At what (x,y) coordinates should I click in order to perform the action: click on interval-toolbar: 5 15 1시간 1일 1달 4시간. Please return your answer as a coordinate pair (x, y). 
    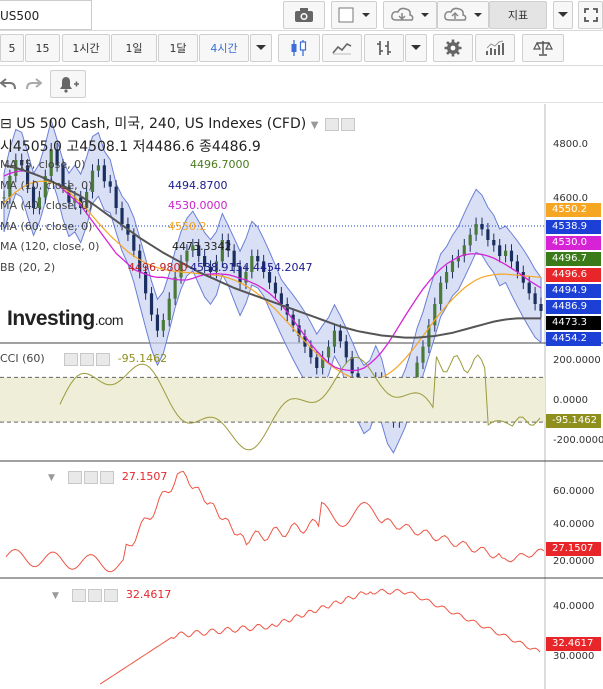
    Looking at the image, I should click on (301, 48).